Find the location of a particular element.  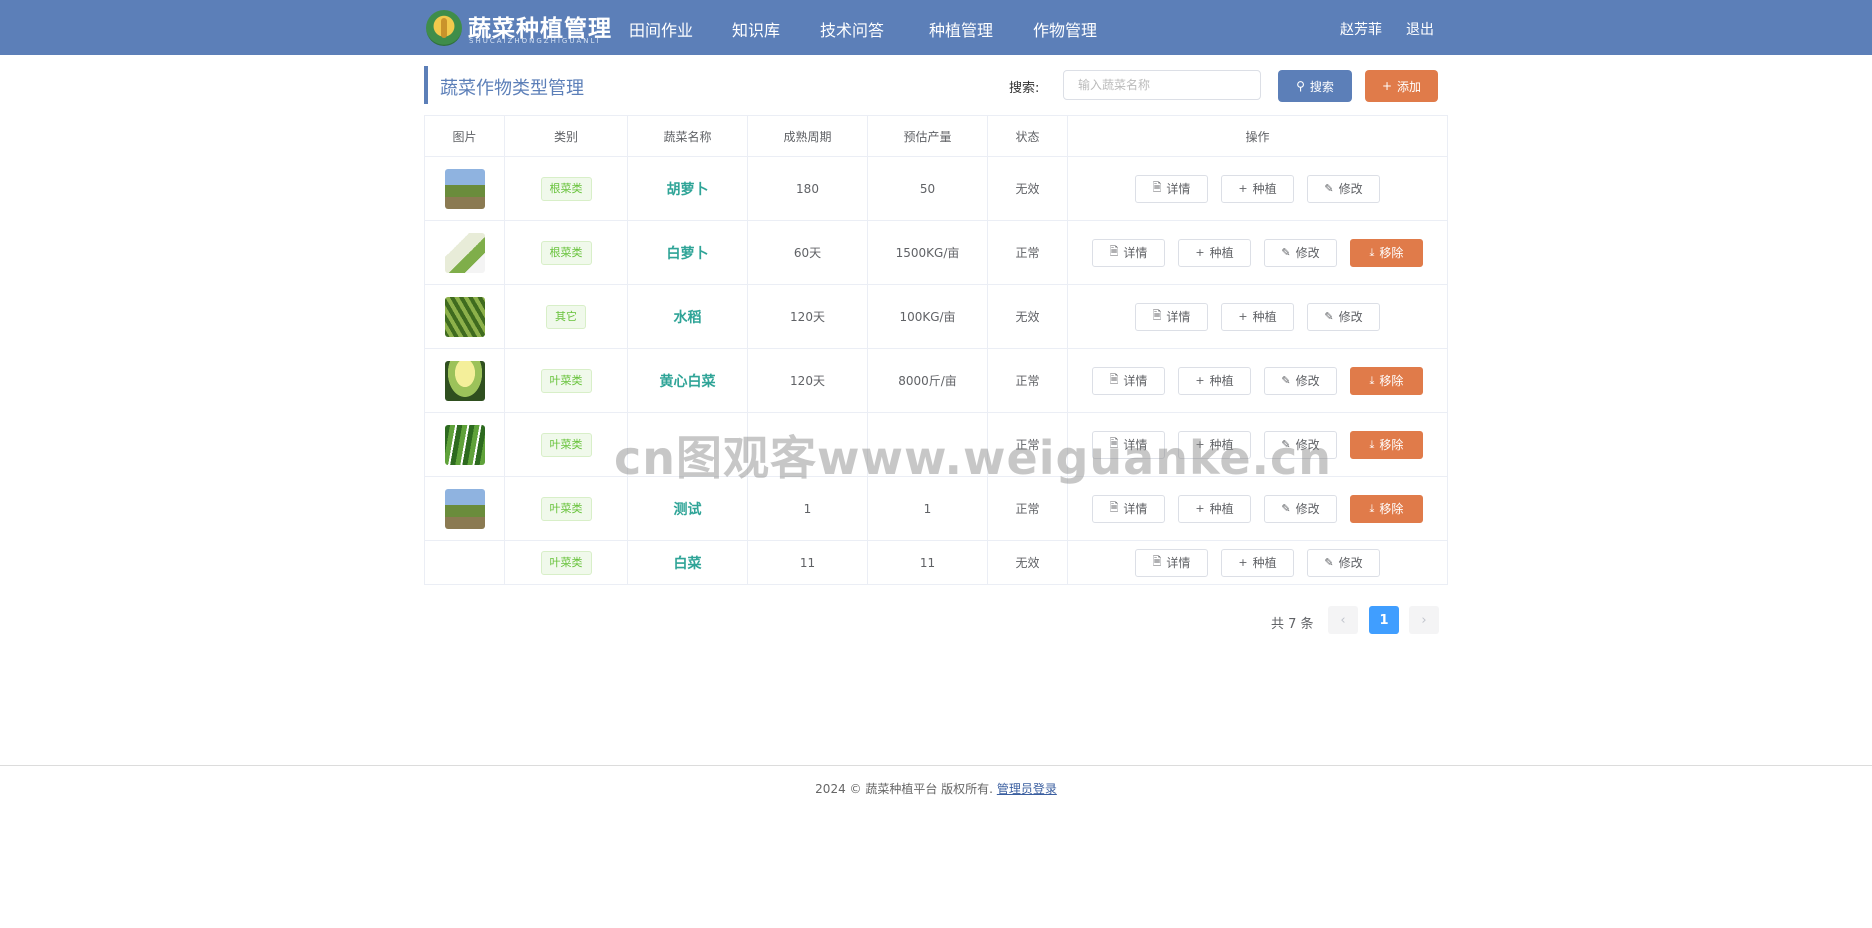

category-tag: 其它 is located at coordinates (566, 316).